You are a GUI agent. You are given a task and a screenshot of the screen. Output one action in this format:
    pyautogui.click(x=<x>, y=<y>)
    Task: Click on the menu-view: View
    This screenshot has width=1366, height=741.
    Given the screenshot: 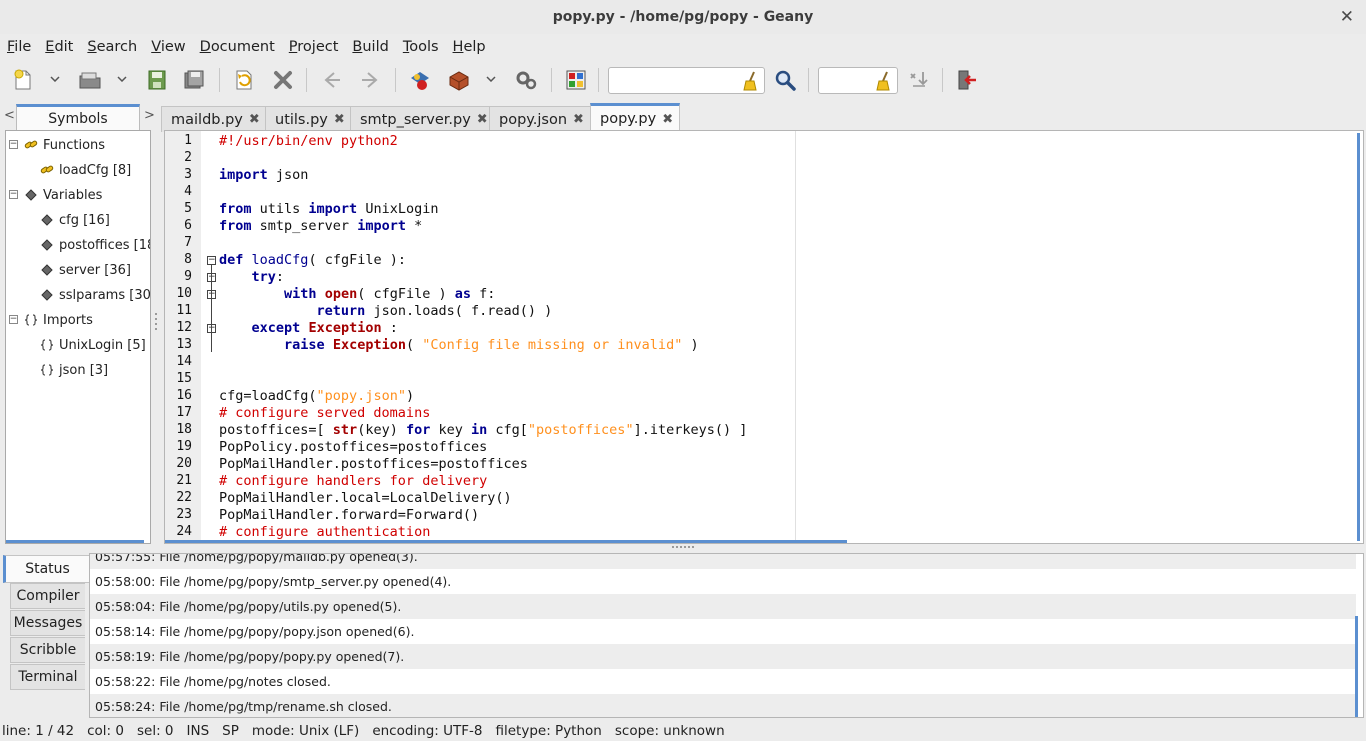 What is the action you would take?
    pyautogui.click(x=168, y=47)
    